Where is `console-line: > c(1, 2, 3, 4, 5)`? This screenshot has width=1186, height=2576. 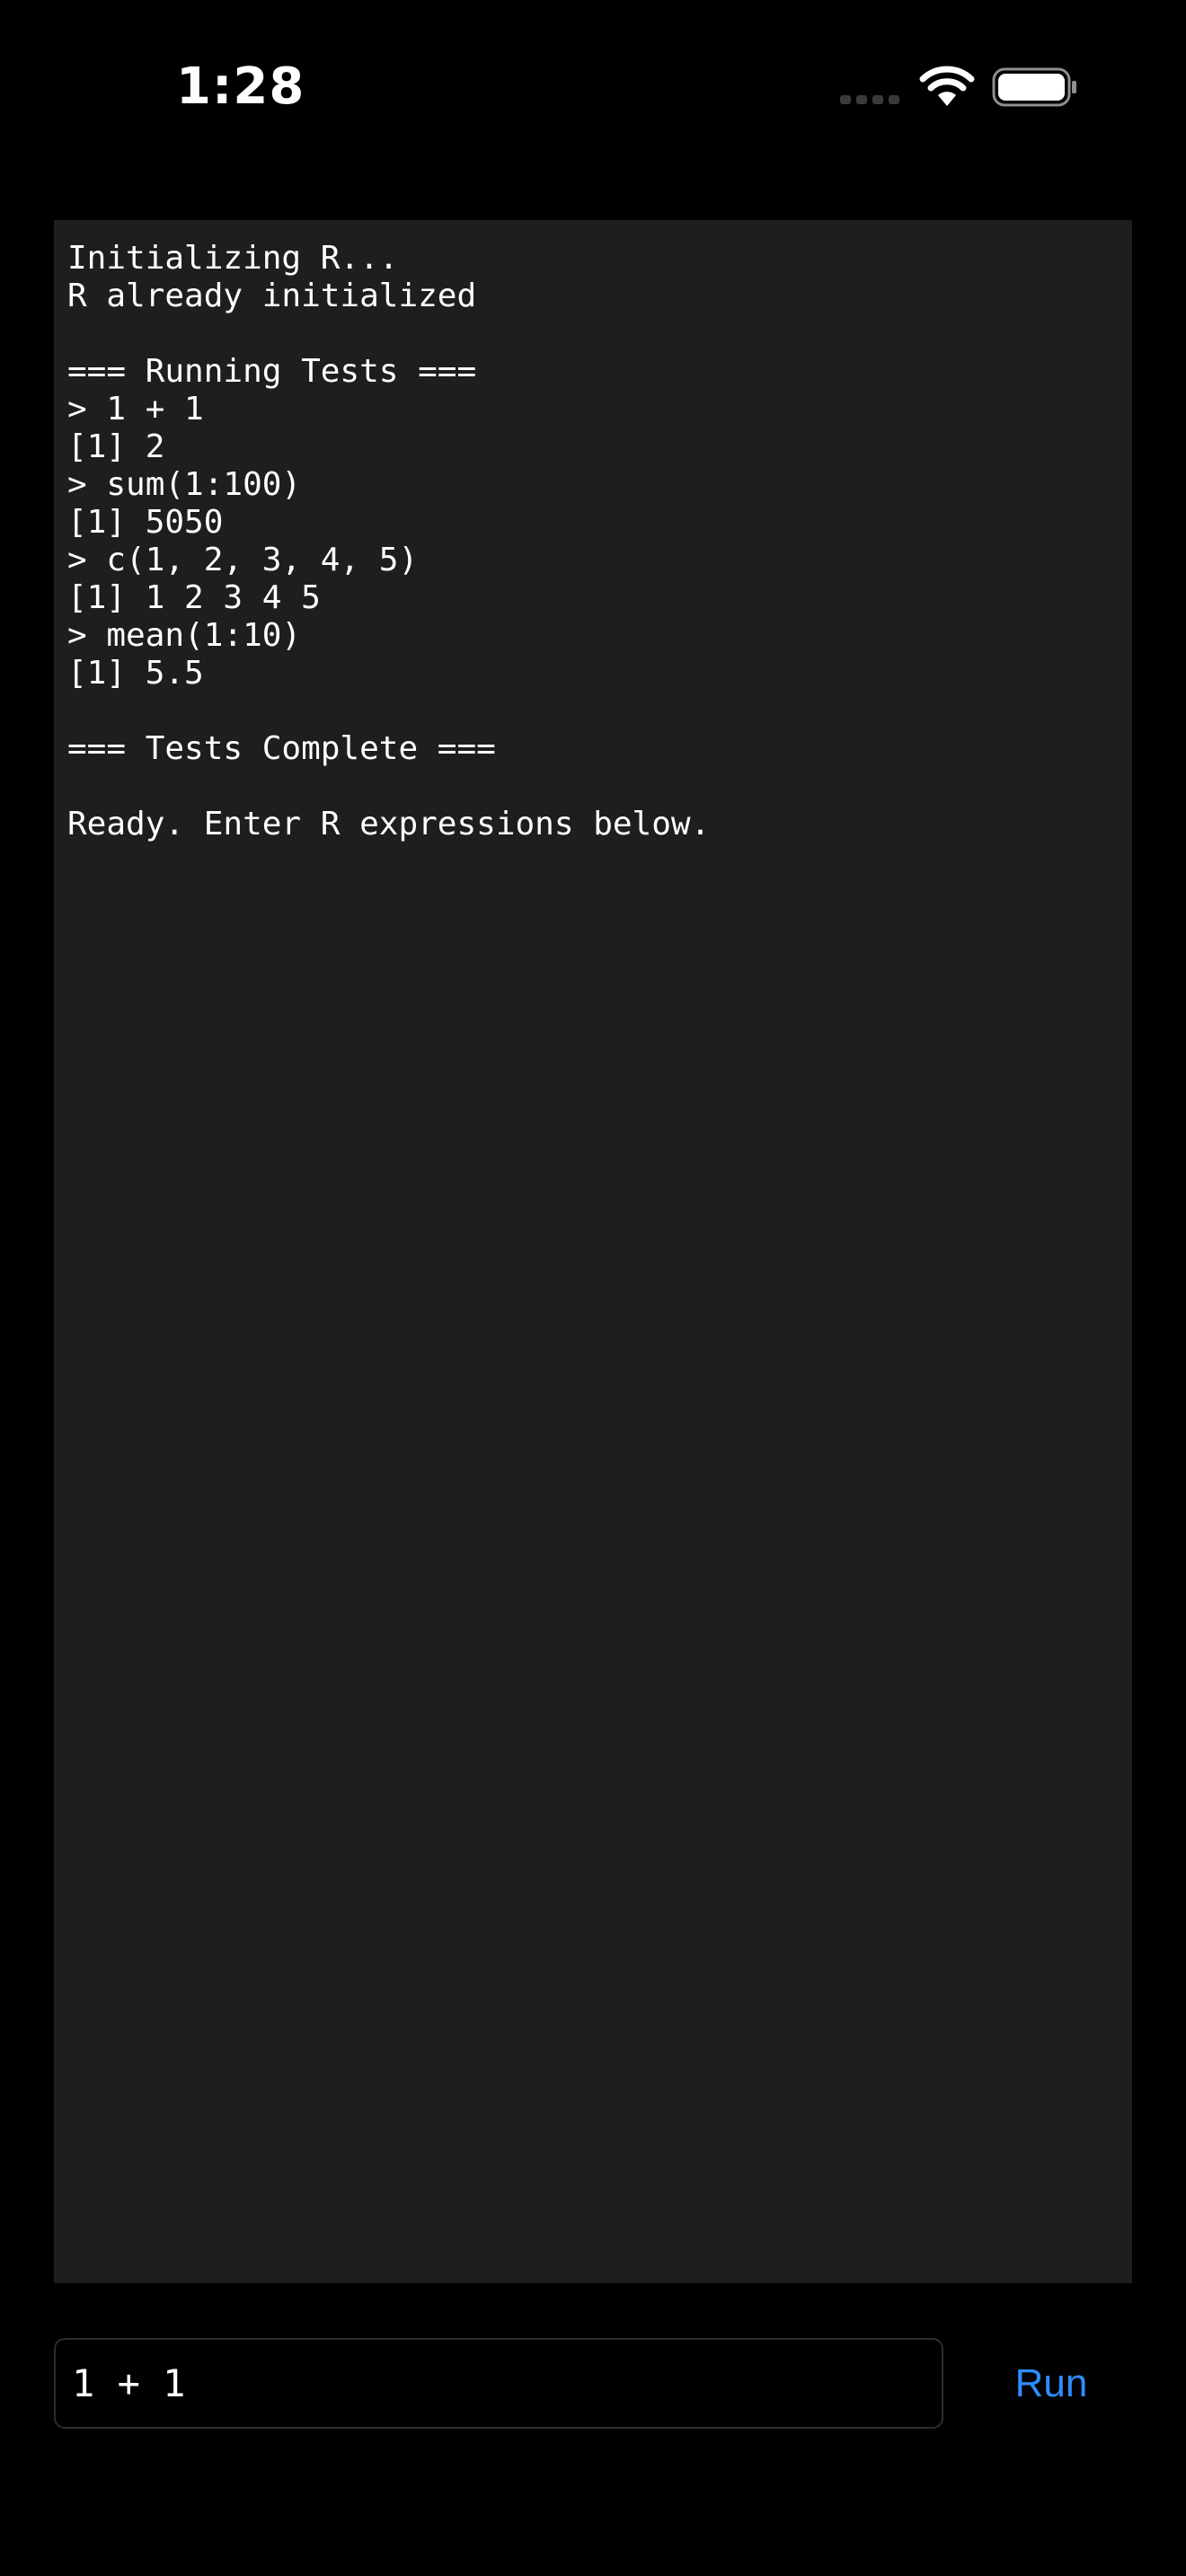
console-line: > c(1, 2, 3, 4, 5) is located at coordinates (243, 560).